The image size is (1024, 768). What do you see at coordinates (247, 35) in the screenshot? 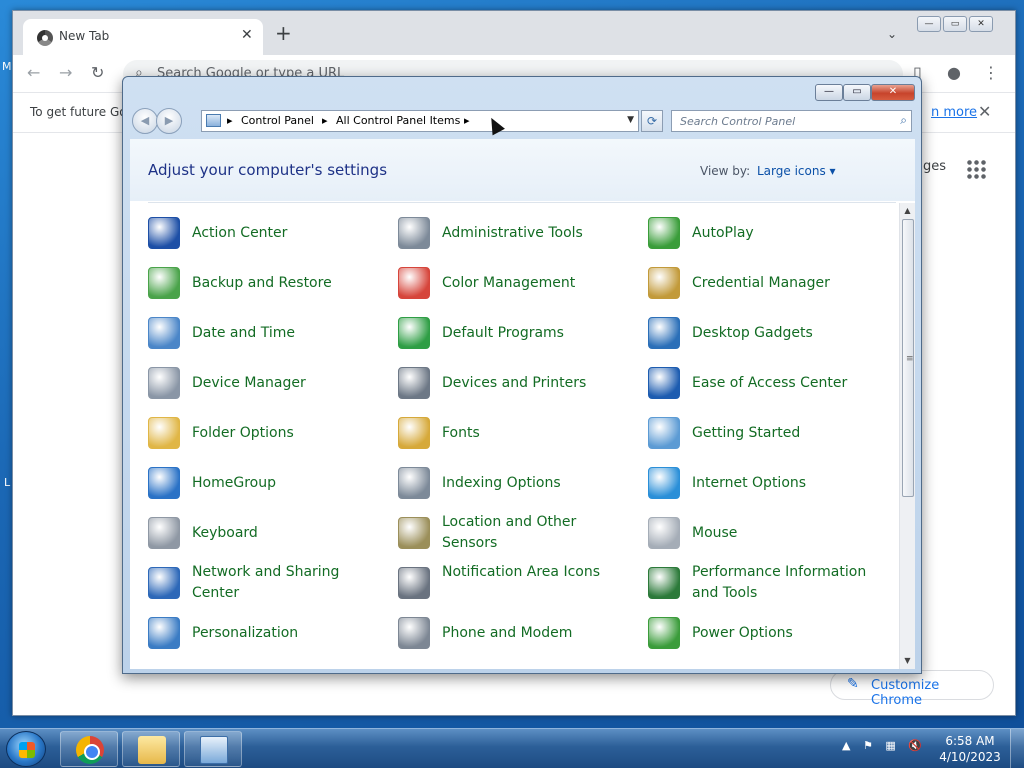
I see `tab-close-icon: ✕` at bounding box center [247, 35].